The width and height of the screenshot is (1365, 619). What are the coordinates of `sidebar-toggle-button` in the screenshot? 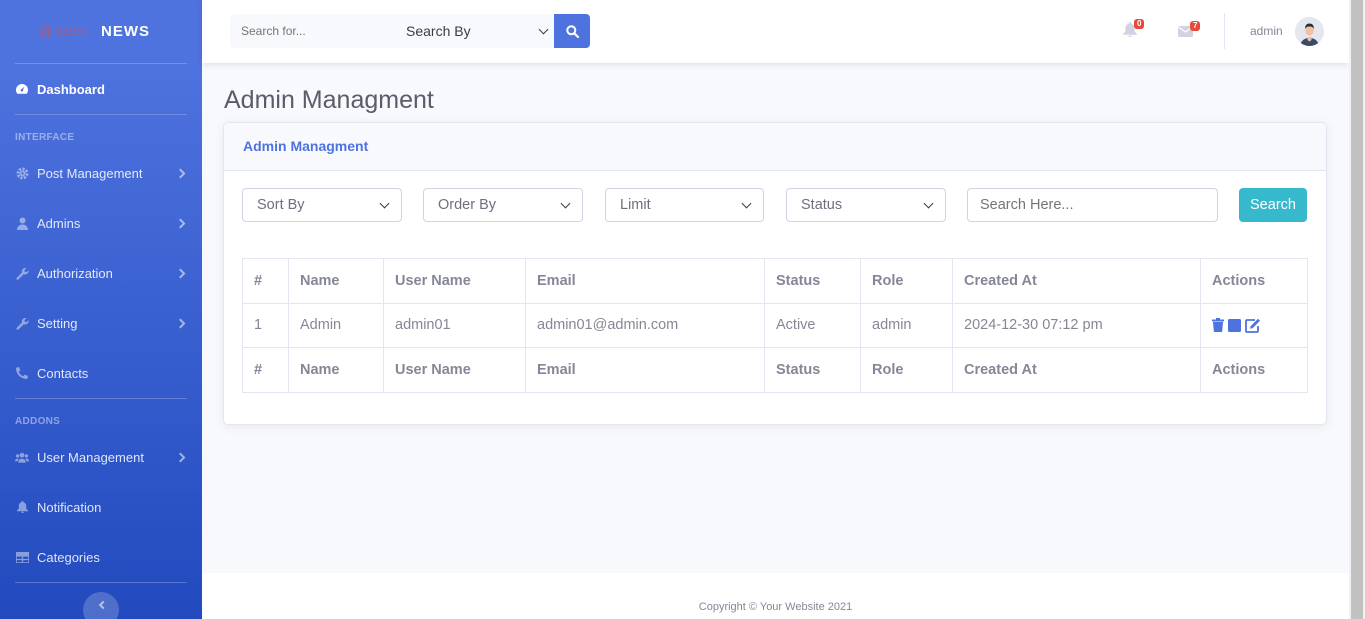 It's located at (101, 605).